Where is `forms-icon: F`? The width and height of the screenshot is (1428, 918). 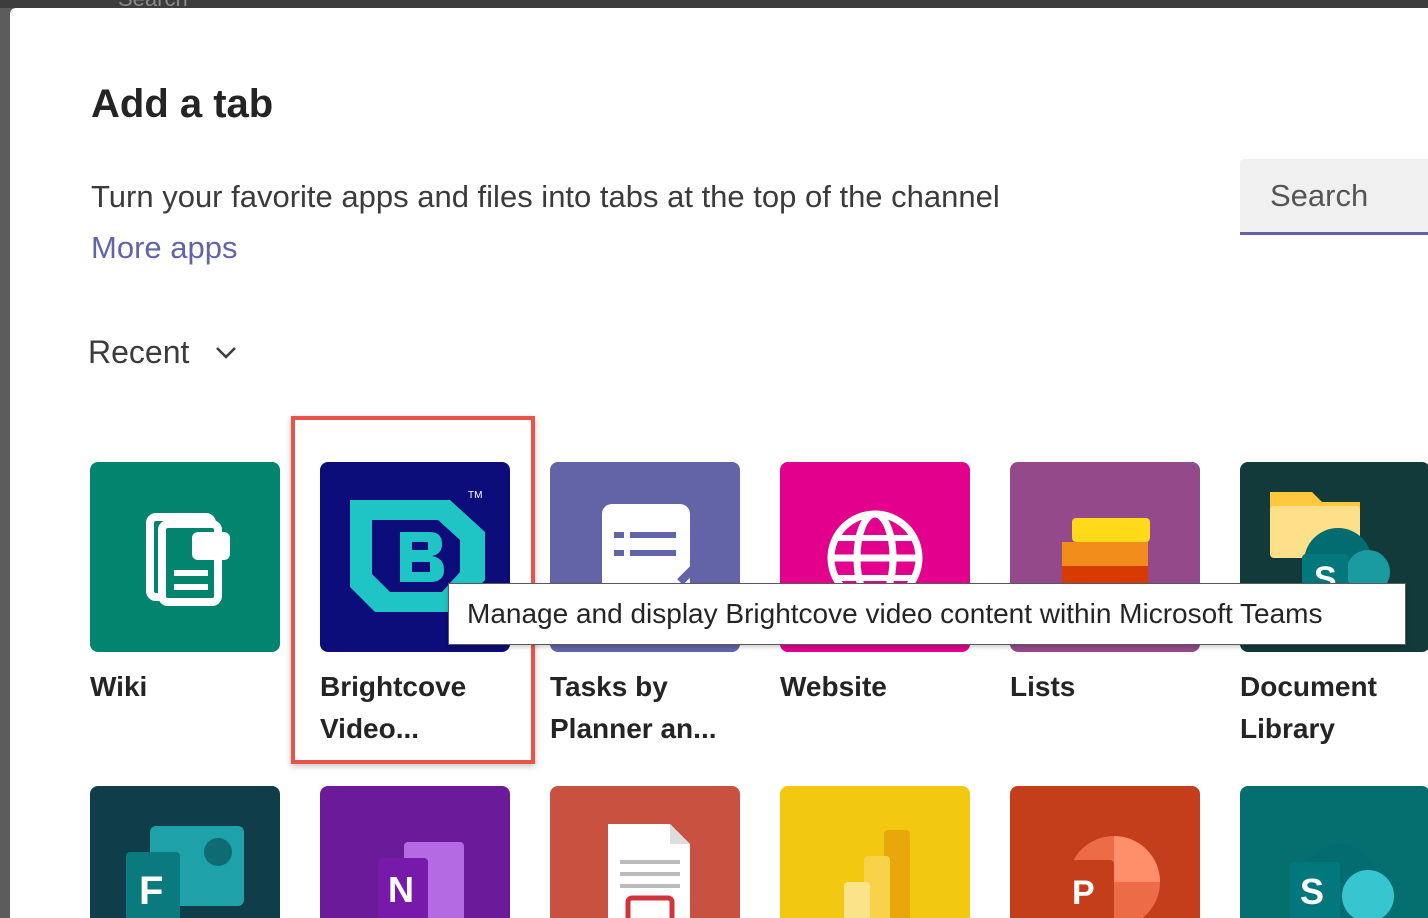 forms-icon: F is located at coordinates (185, 852).